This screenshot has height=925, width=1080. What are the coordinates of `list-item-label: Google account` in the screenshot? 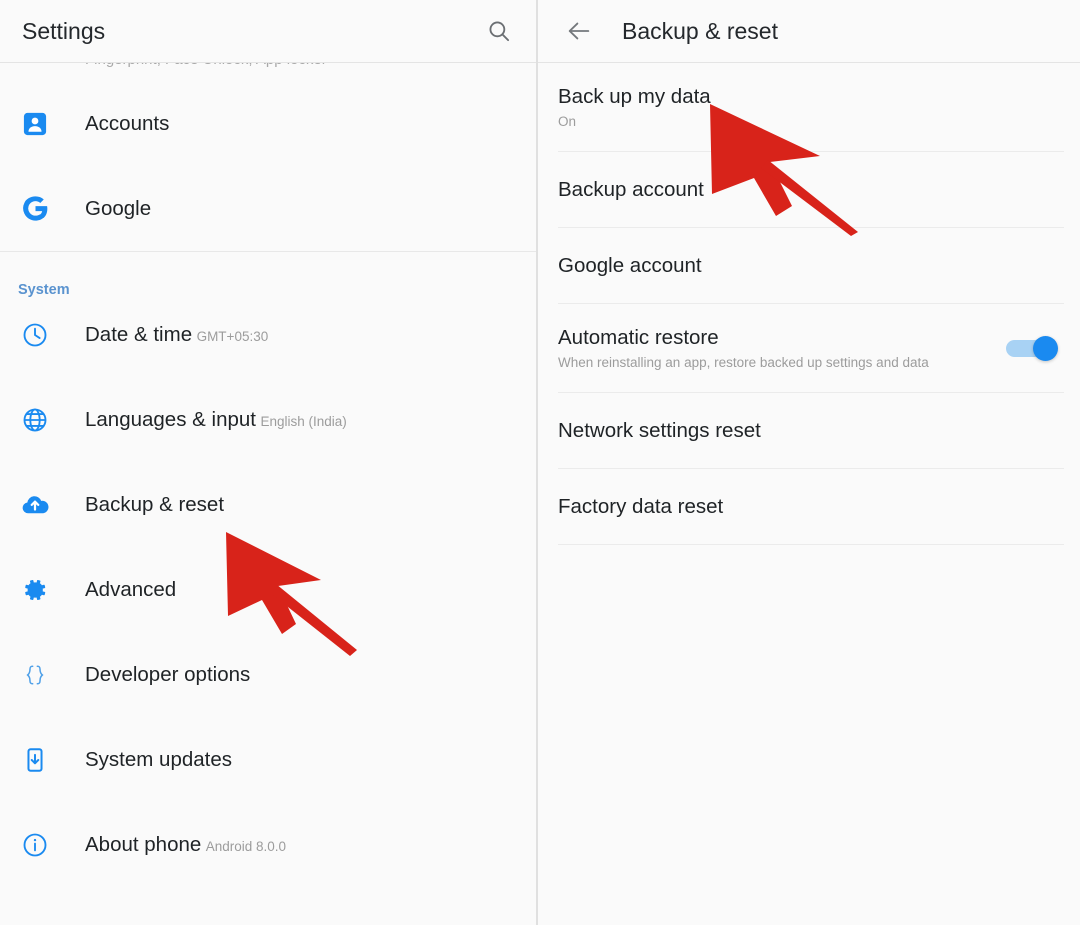 It's located at (630, 265).